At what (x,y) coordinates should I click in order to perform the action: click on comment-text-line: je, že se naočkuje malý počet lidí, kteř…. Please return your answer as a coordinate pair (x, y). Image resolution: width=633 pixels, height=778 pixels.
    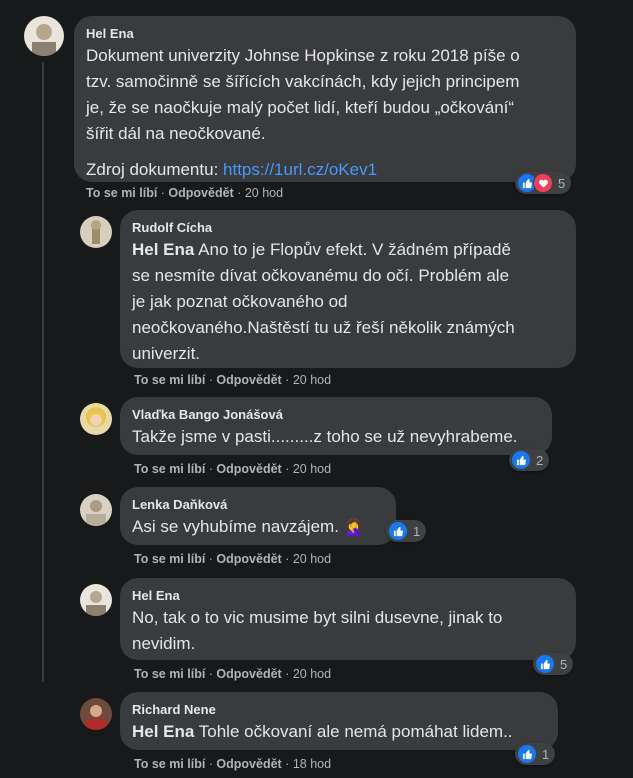
    Looking at the image, I should click on (300, 107).